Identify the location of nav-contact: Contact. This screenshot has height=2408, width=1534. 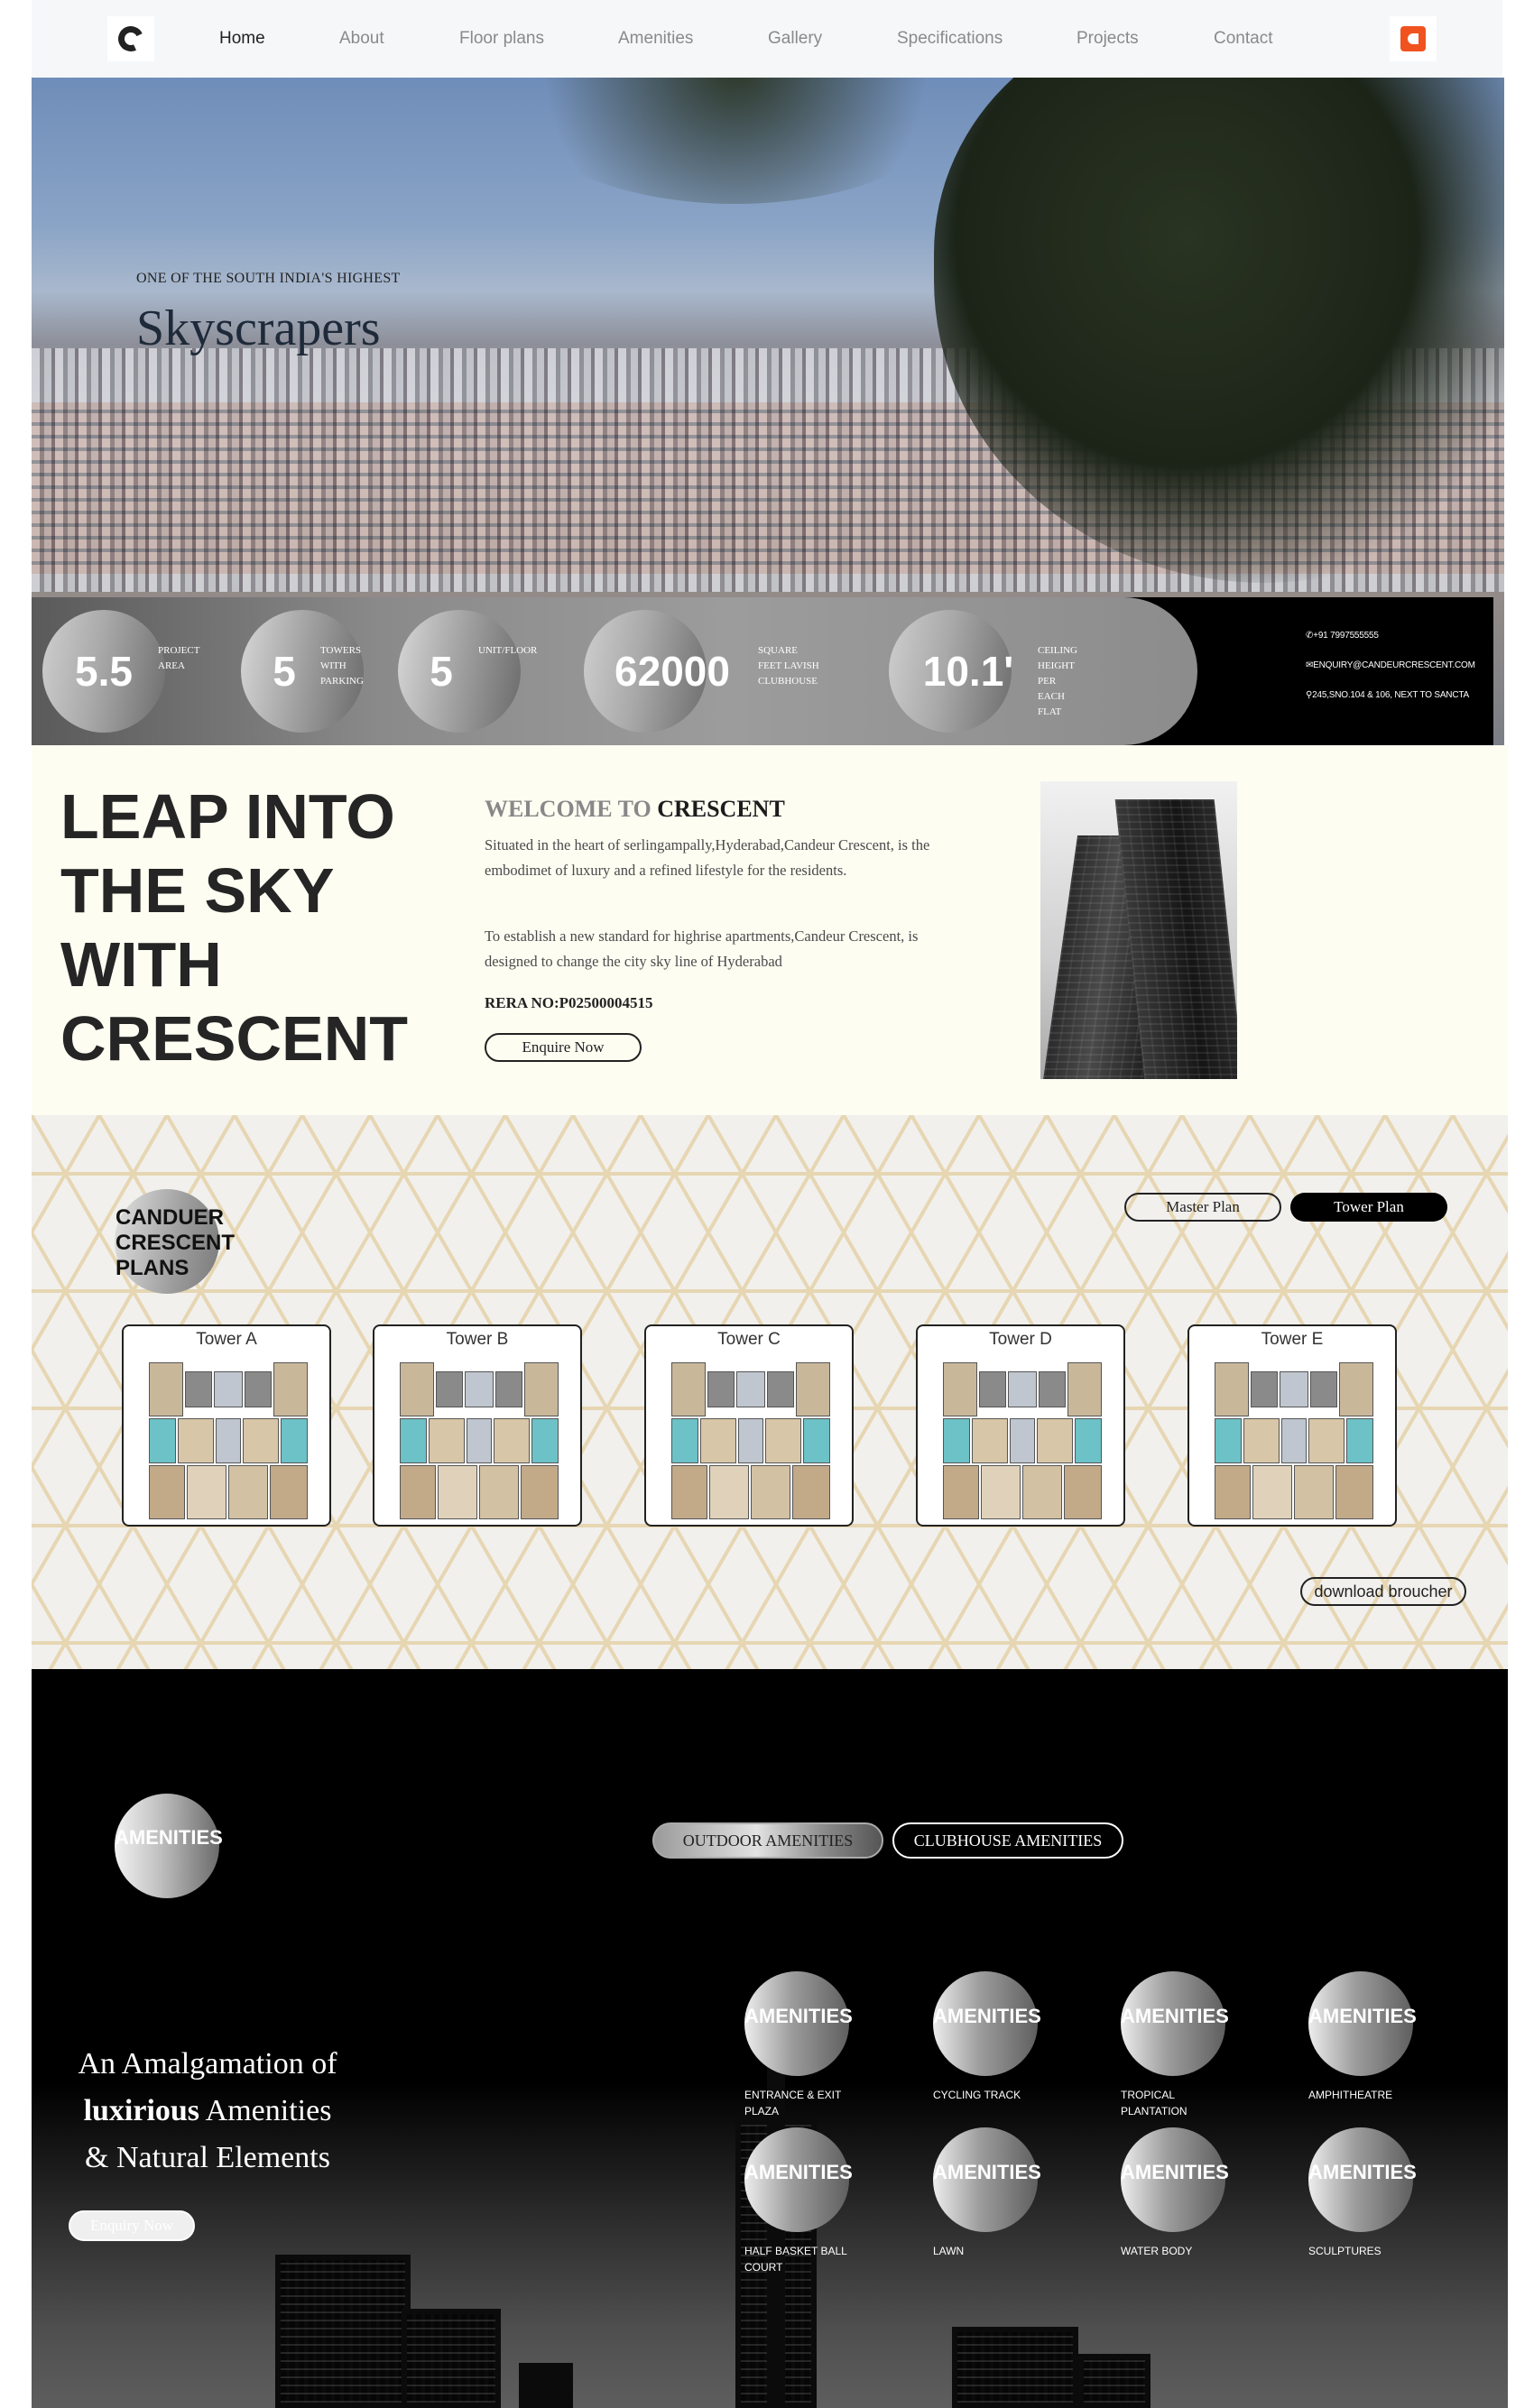
(1243, 39).